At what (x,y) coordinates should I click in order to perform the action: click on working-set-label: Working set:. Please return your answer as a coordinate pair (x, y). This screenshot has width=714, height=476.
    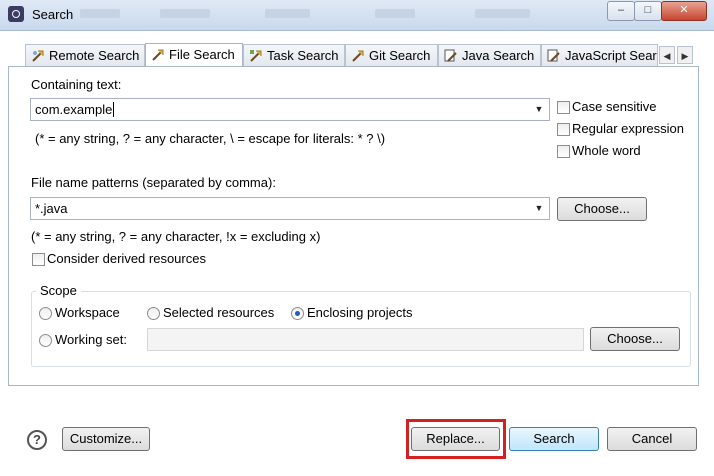
    Looking at the image, I should click on (91, 339).